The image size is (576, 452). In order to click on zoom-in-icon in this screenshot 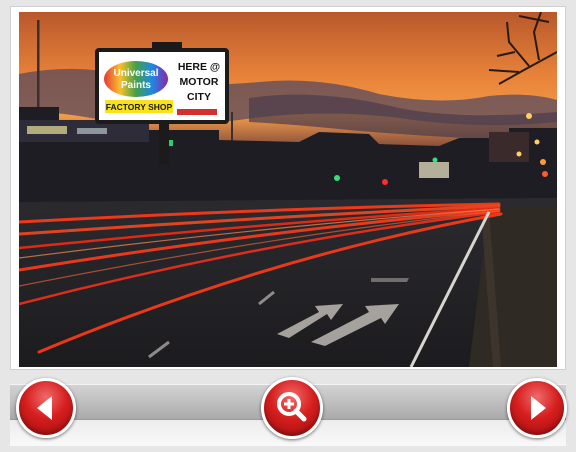, I will do `click(292, 407)`.